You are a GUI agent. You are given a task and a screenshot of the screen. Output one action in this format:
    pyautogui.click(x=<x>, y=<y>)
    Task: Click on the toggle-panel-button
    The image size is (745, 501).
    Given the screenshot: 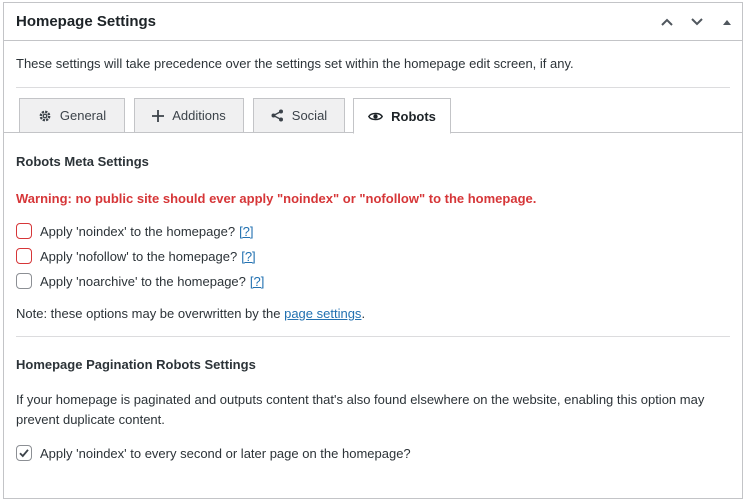 What is the action you would take?
    pyautogui.click(x=727, y=22)
    